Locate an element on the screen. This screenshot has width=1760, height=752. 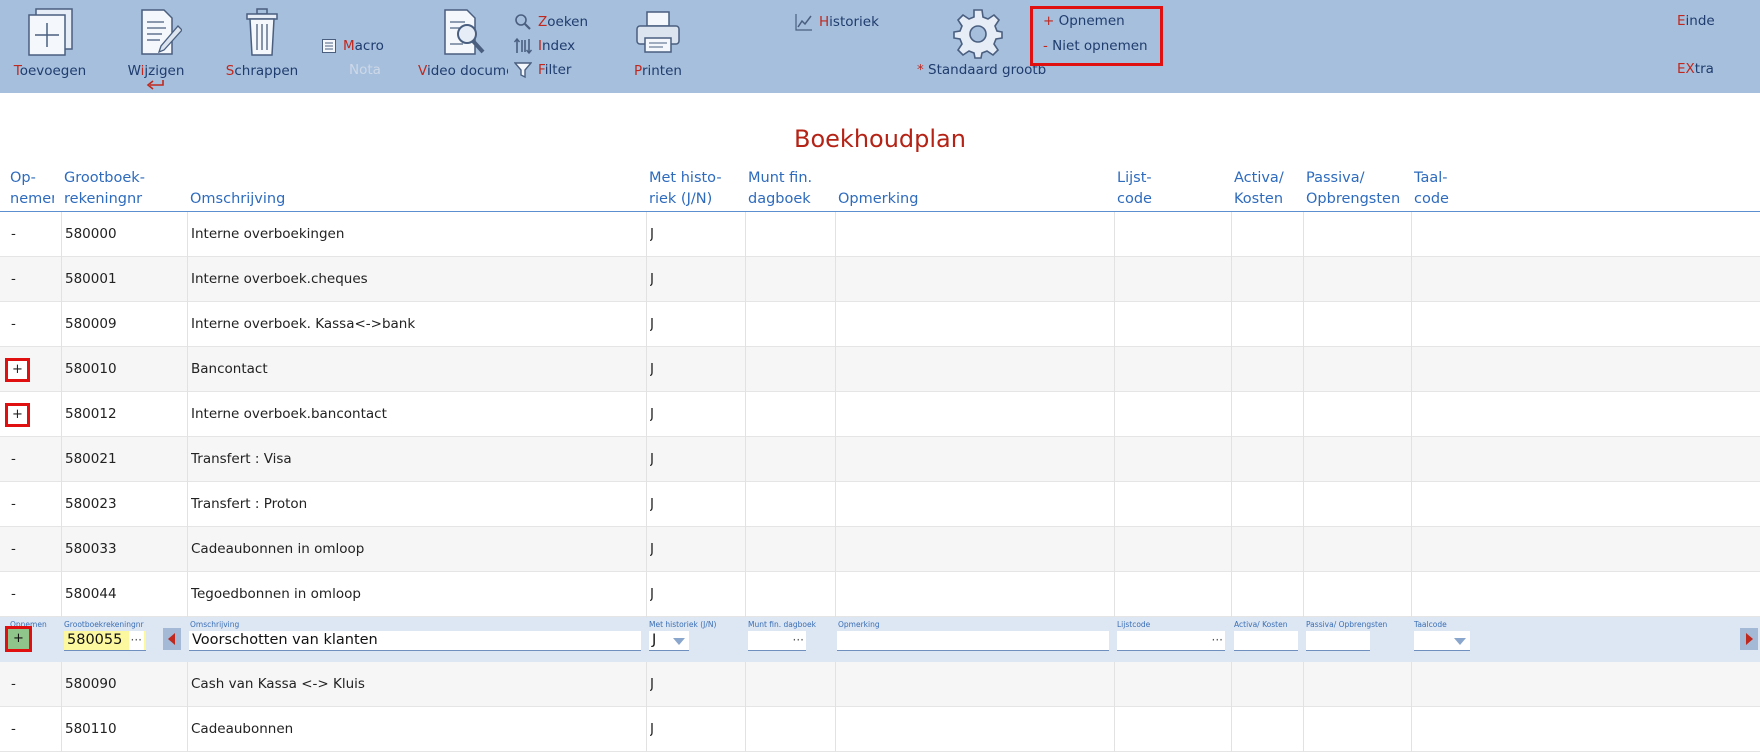
video-documentatie-button: Video docume is located at coordinates (463, 42).